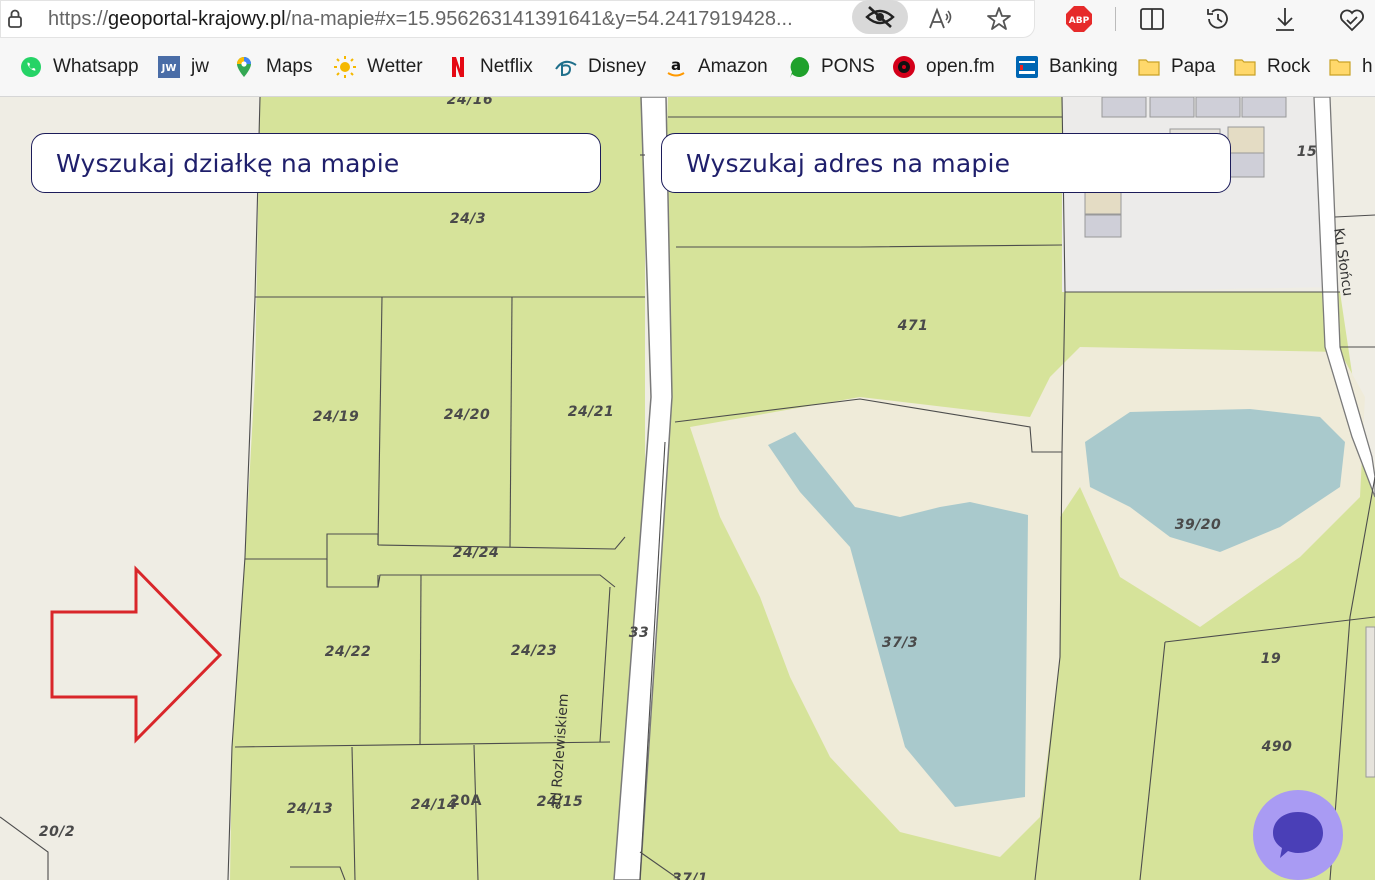 This screenshot has width=1375, height=880. I want to click on bookmark-netflix: Netflix, so click(489, 67).